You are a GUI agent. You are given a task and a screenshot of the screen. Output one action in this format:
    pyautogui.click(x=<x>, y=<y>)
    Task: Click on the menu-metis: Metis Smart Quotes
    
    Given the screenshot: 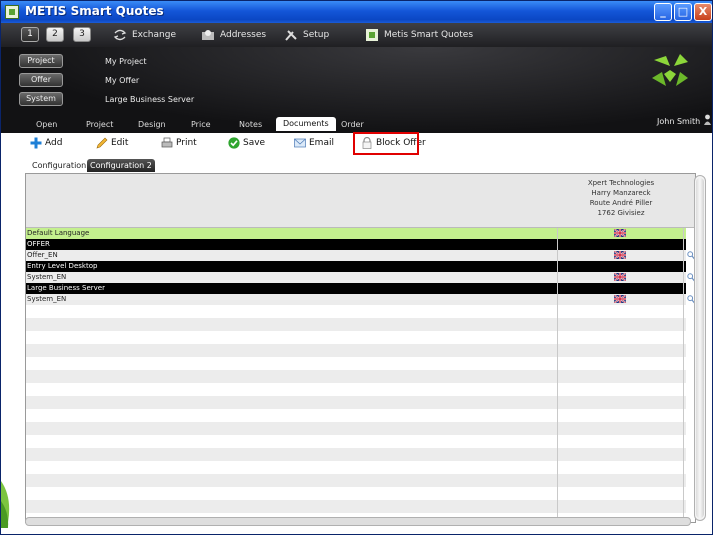 What is the action you would take?
    pyautogui.click(x=419, y=35)
    